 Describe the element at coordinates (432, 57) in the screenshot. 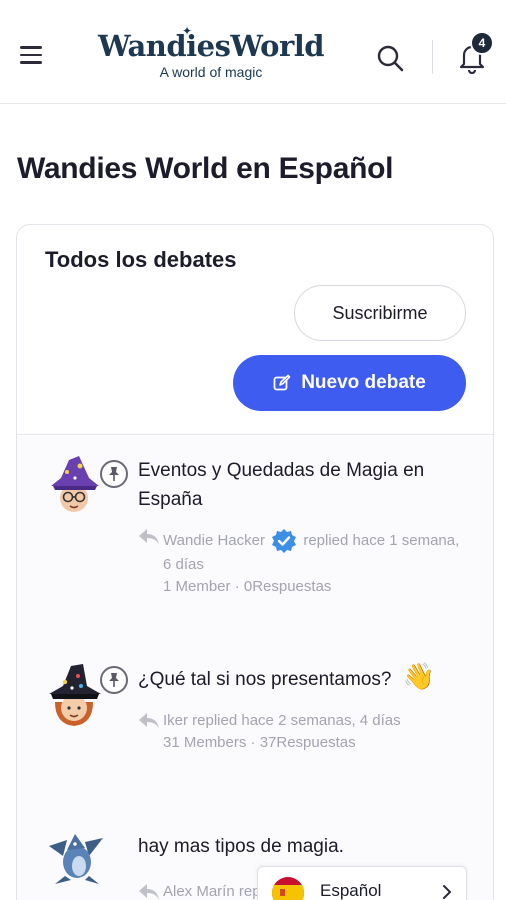

I see `header-divider` at that location.